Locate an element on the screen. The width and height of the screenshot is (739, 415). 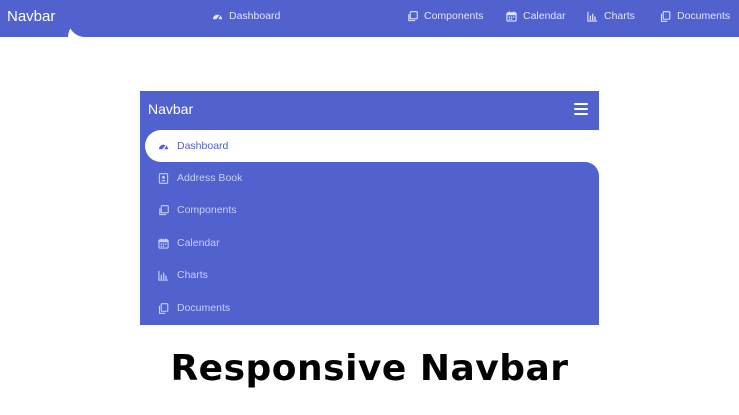
address-book-icon is located at coordinates (163, 178).